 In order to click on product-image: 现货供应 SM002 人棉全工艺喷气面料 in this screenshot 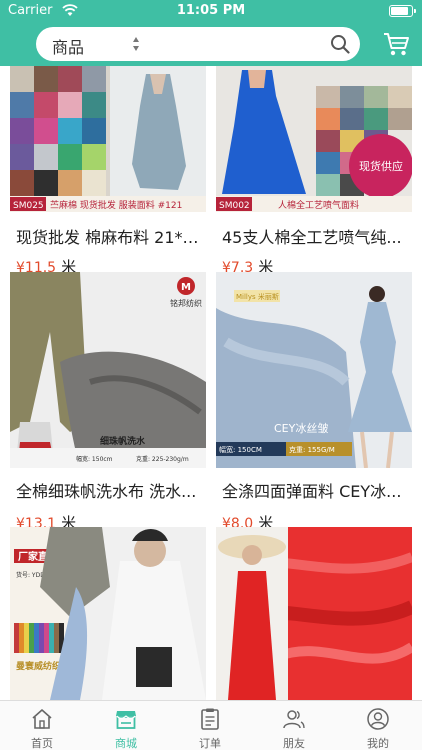, I will do `click(314, 139)`.